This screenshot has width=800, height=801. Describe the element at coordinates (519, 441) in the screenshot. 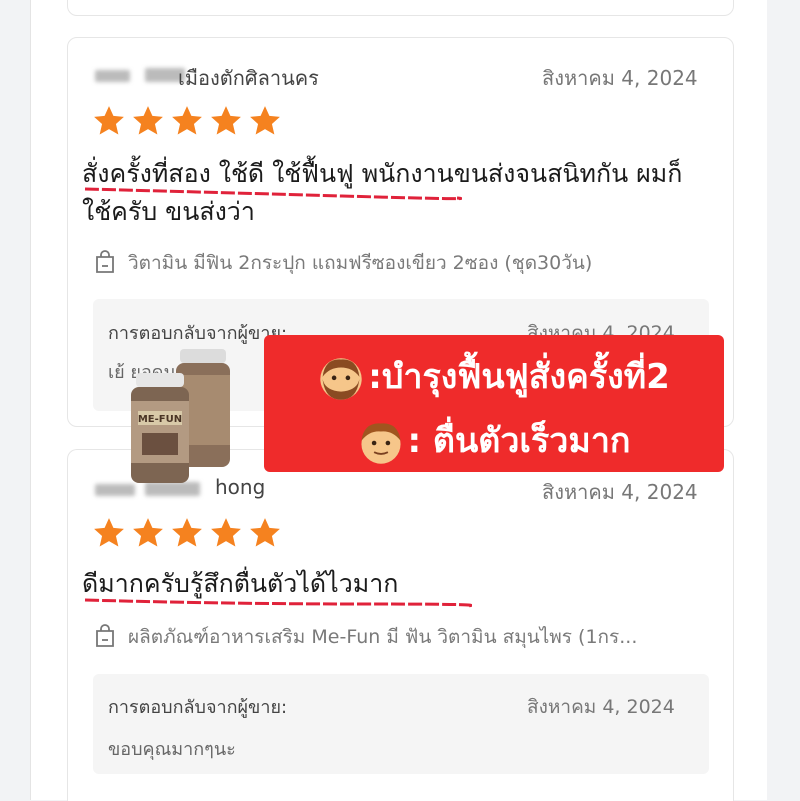

I see `promo-line-2-text: : ตื่นตัวเร็วมาก` at that location.